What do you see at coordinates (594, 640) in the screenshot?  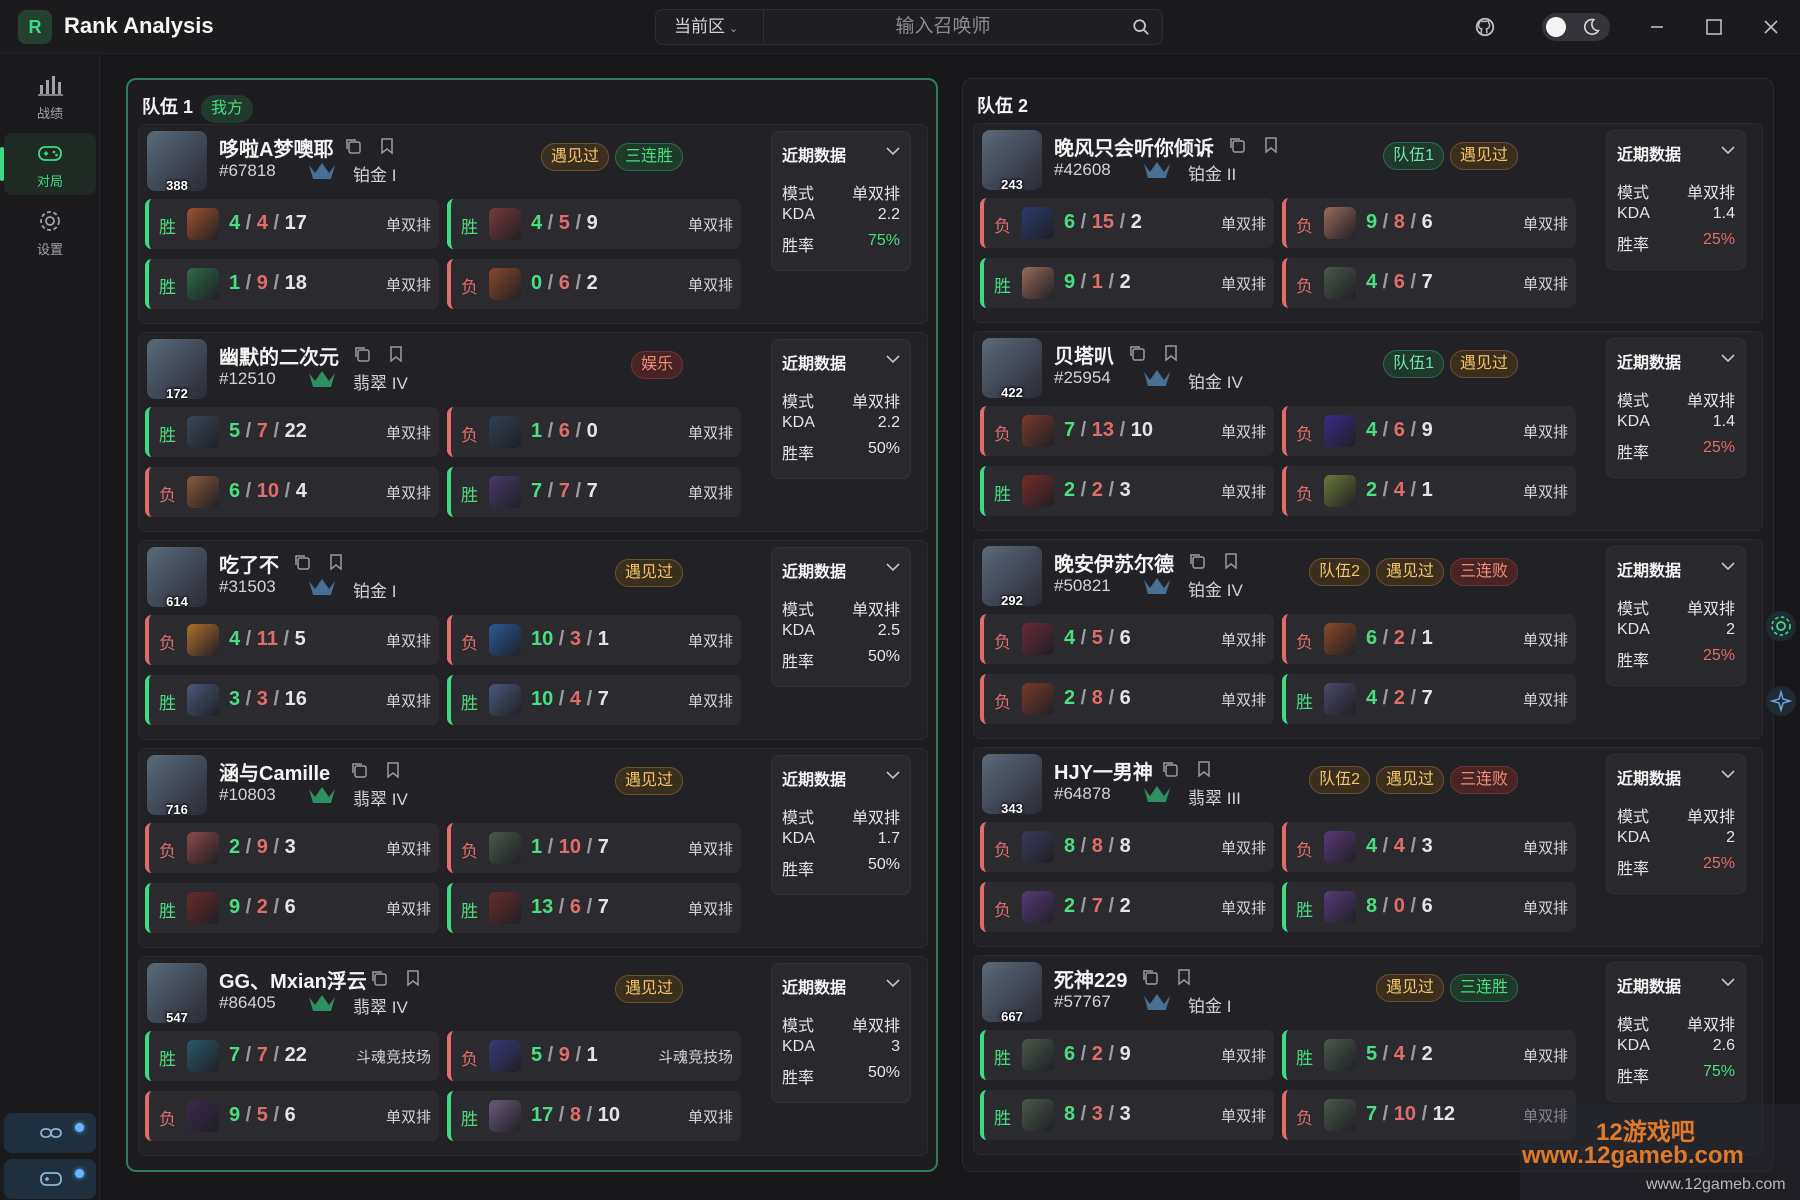 I see `match-record: 负 10 / 3 / 1 单双排` at bounding box center [594, 640].